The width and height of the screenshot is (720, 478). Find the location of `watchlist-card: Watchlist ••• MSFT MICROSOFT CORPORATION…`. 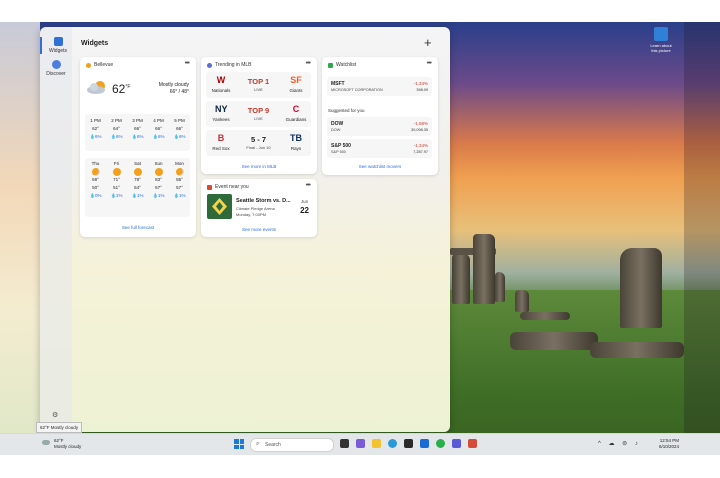

watchlist-card: Watchlist ••• MSFT MICROSOFT CORPORATION… is located at coordinates (380, 116).